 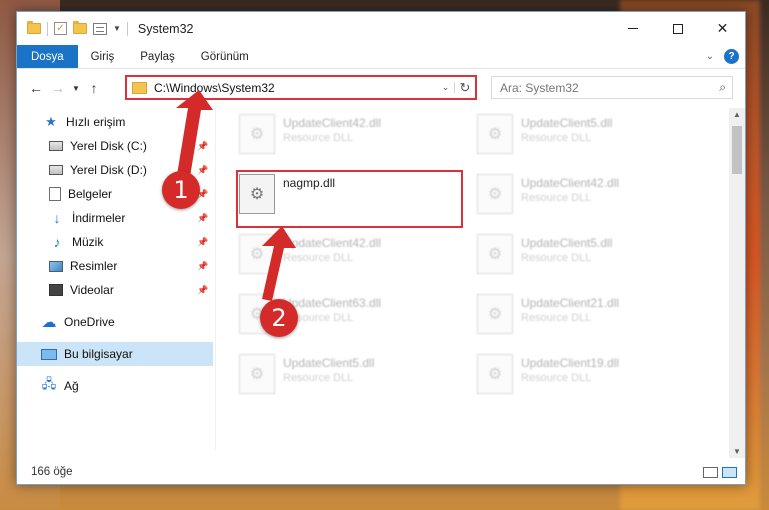 I want to click on annotation-arrows, so click(x=236, y=195).